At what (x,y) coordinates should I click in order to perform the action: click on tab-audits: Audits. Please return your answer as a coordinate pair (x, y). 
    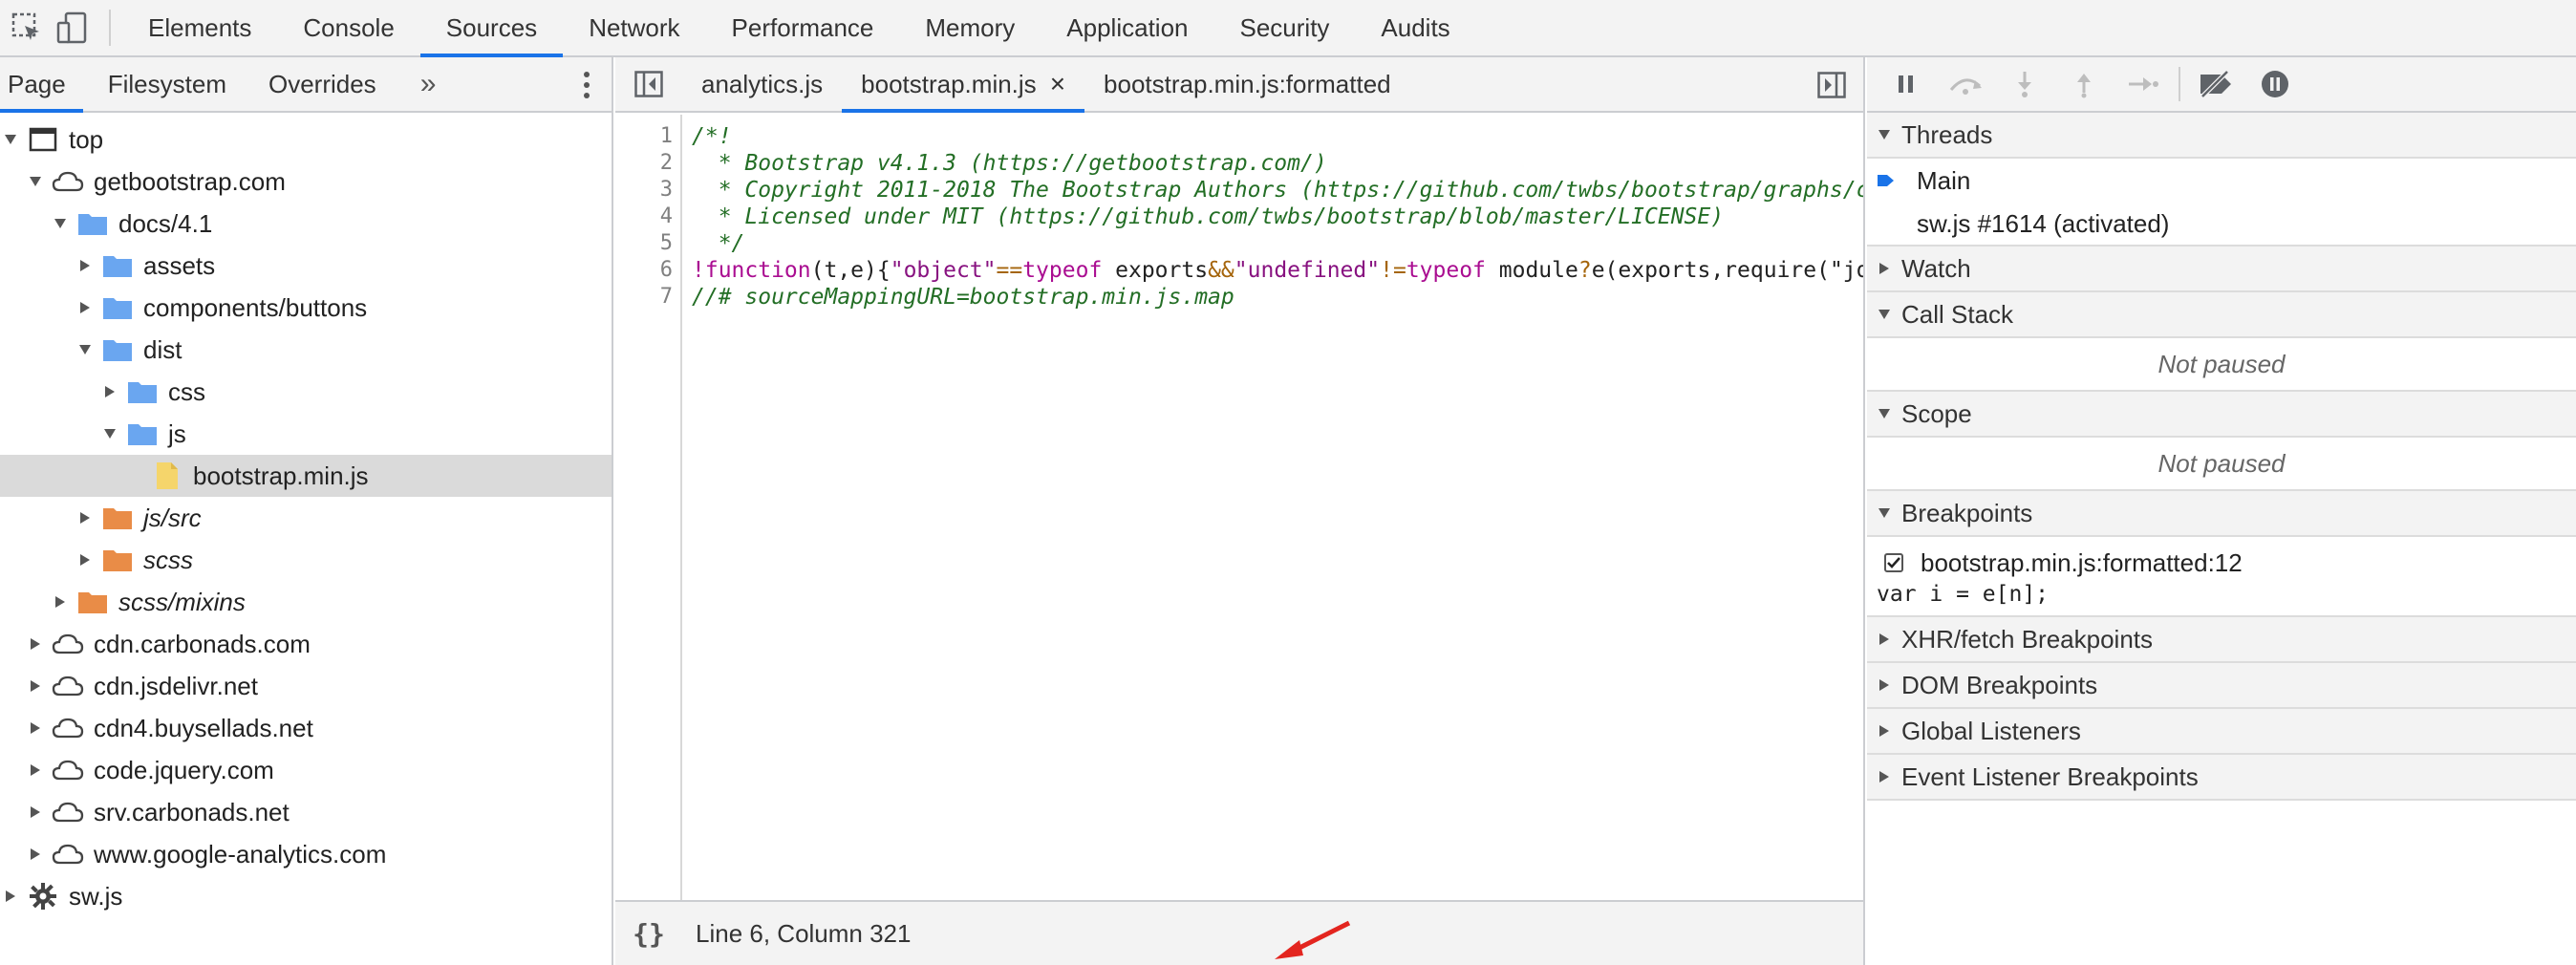
    Looking at the image, I should click on (1415, 27).